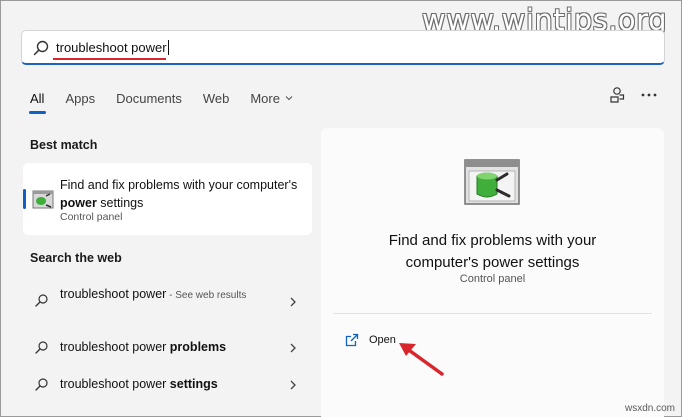 This screenshot has width=682, height=417. I want to click on web-result-label: troubleshoot power settings, so click(139, 384).